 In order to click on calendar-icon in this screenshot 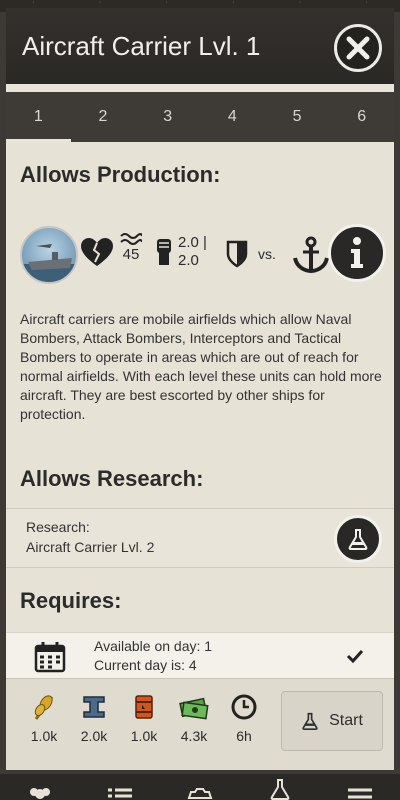, I will do `click(50, 657)`.